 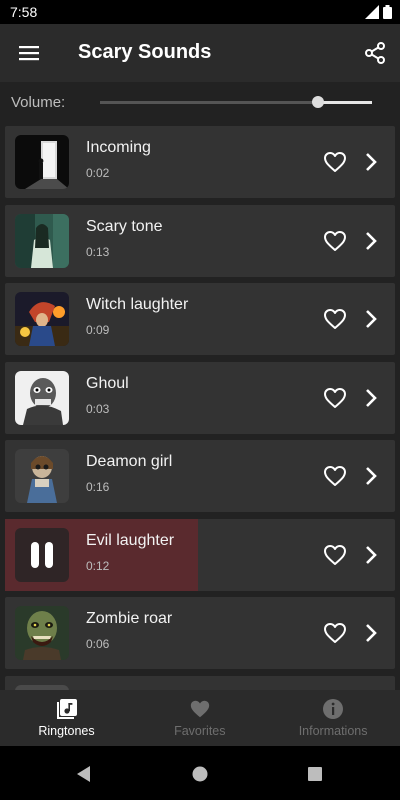 I want to click on share-icon, so click(x=375, y=53).